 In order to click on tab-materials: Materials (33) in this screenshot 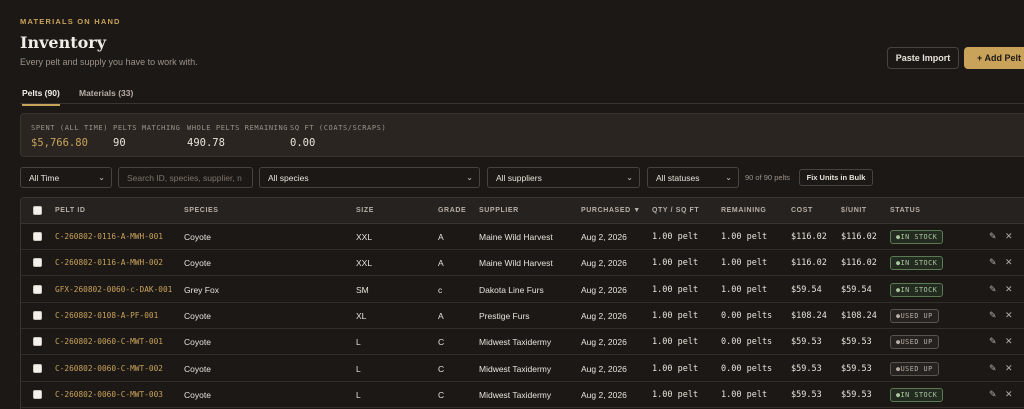, I will do `click(106, 96)`.